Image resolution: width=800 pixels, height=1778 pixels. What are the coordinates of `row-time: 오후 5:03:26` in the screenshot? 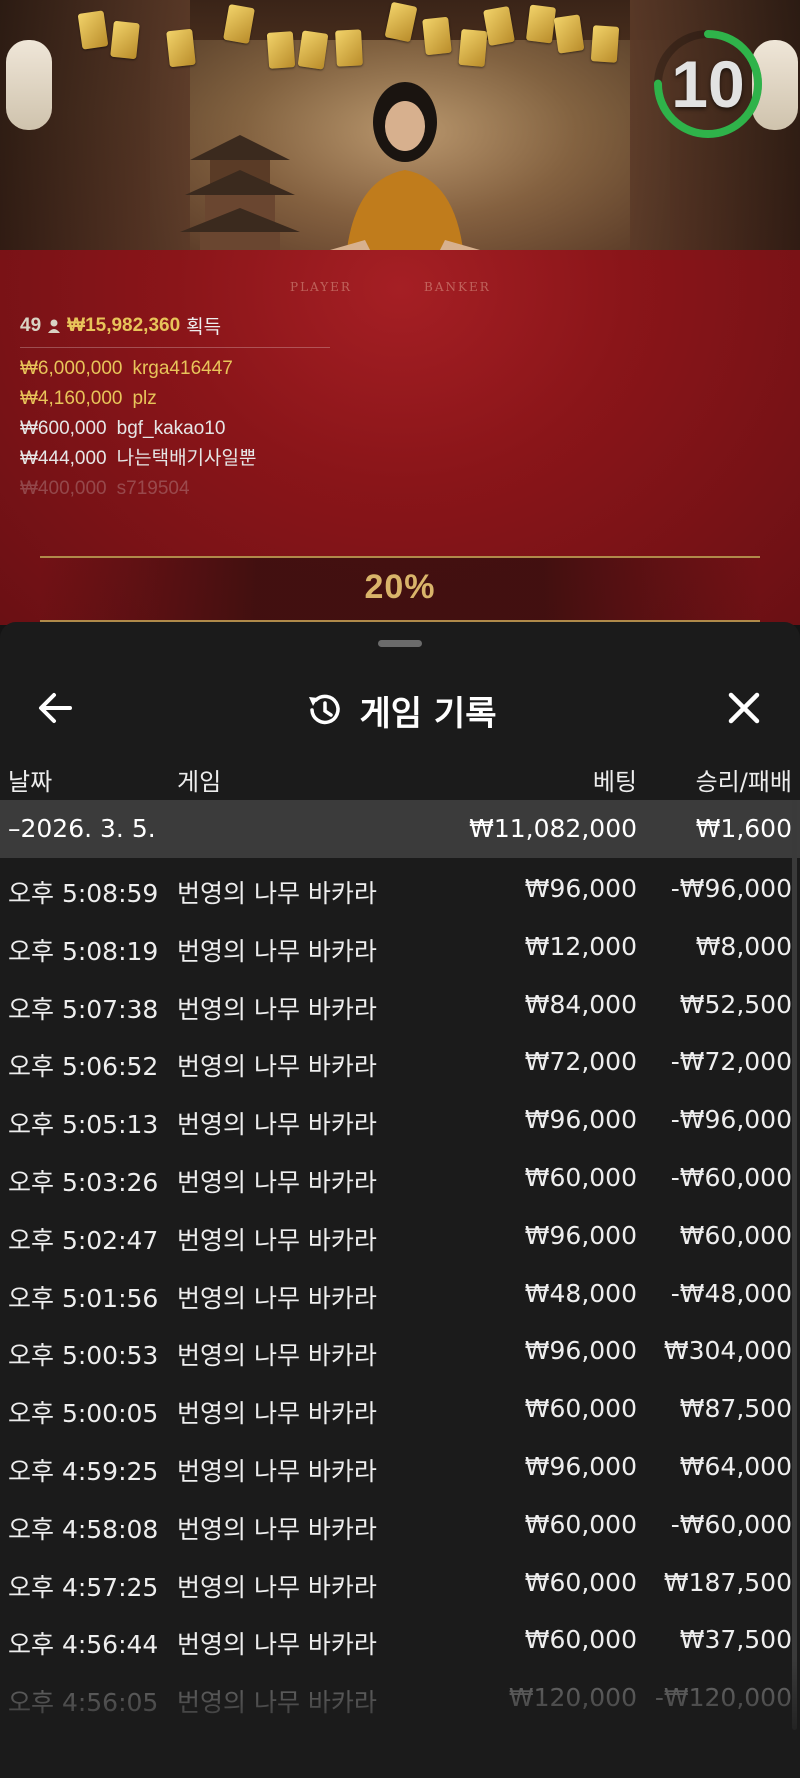 It's located at (83, 1182).